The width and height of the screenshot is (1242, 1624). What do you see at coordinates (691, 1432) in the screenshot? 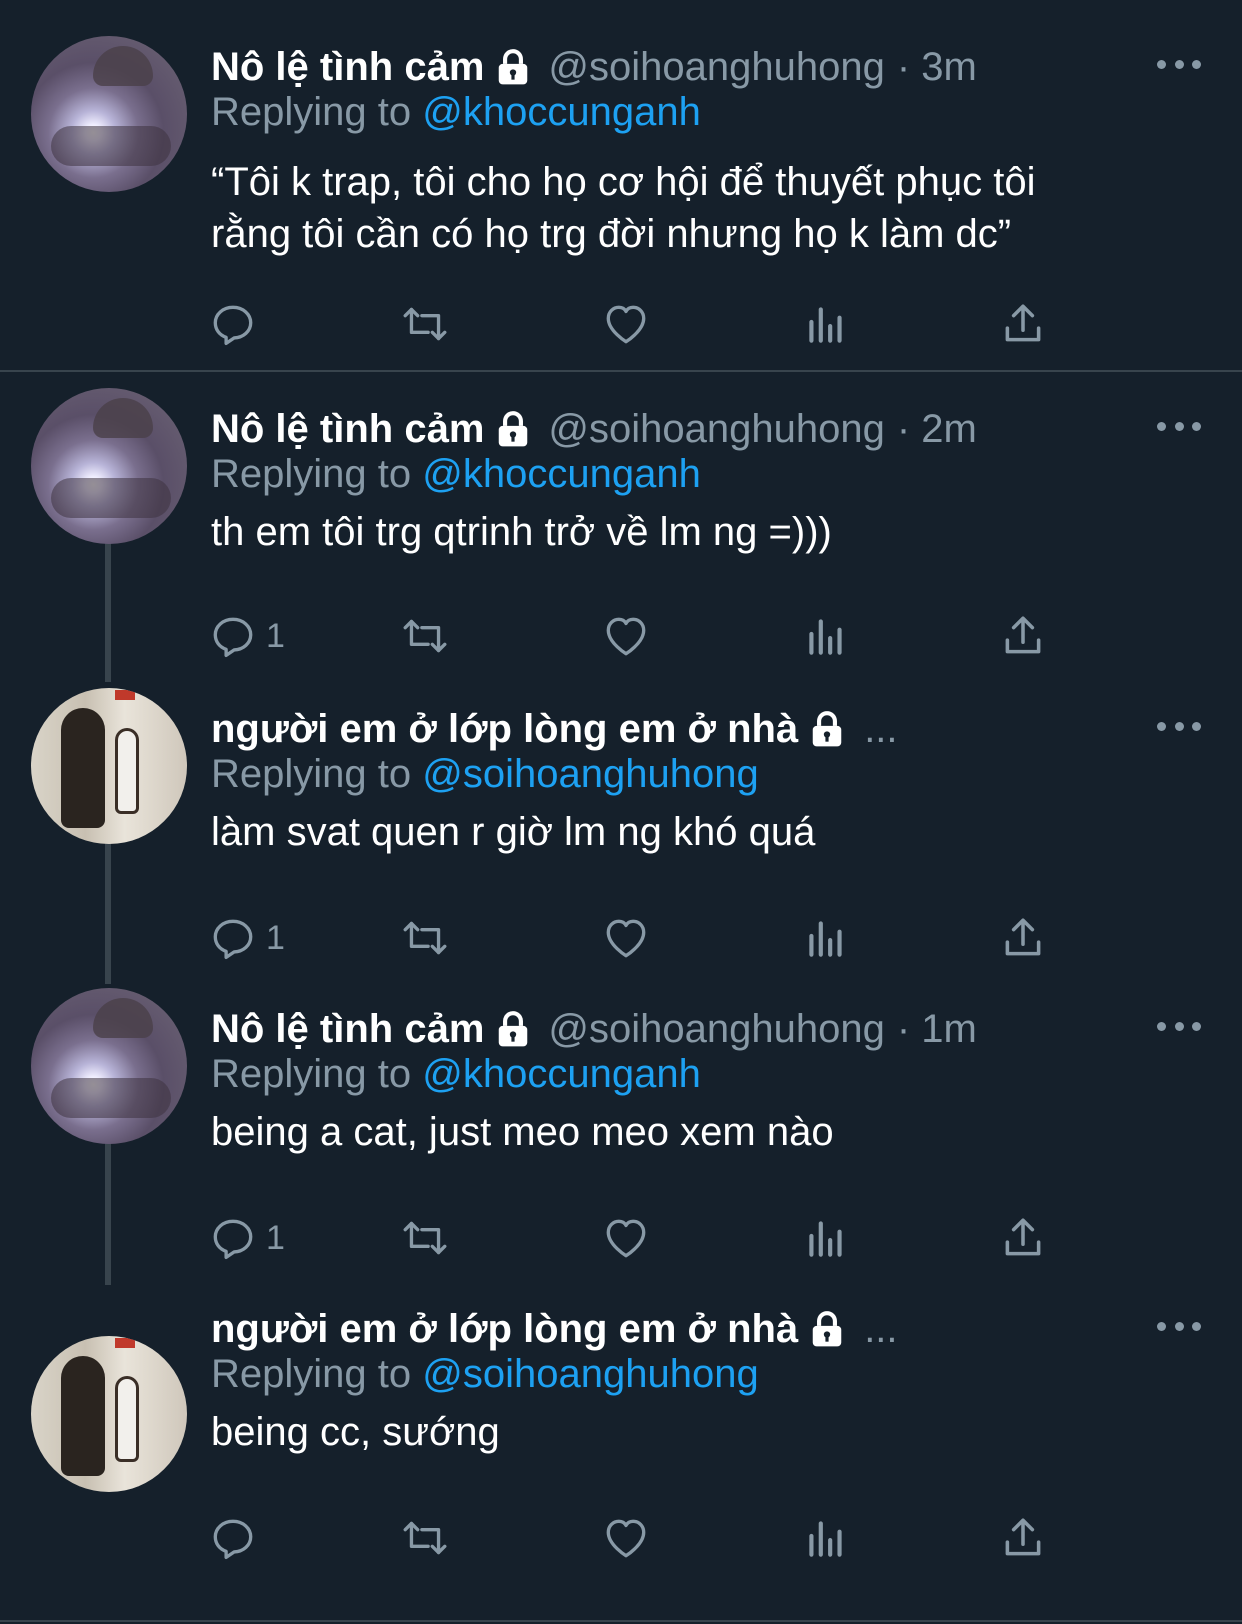
I see `tweet-text: being cc, sướng` at bounding box center [691, 1432].